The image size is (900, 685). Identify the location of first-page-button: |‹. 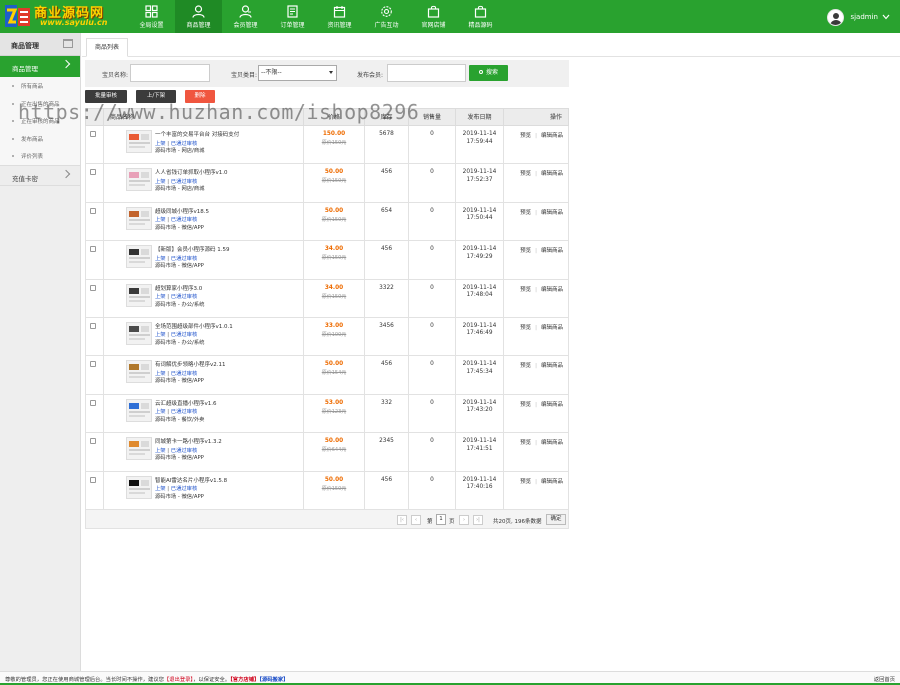
(402, 519).